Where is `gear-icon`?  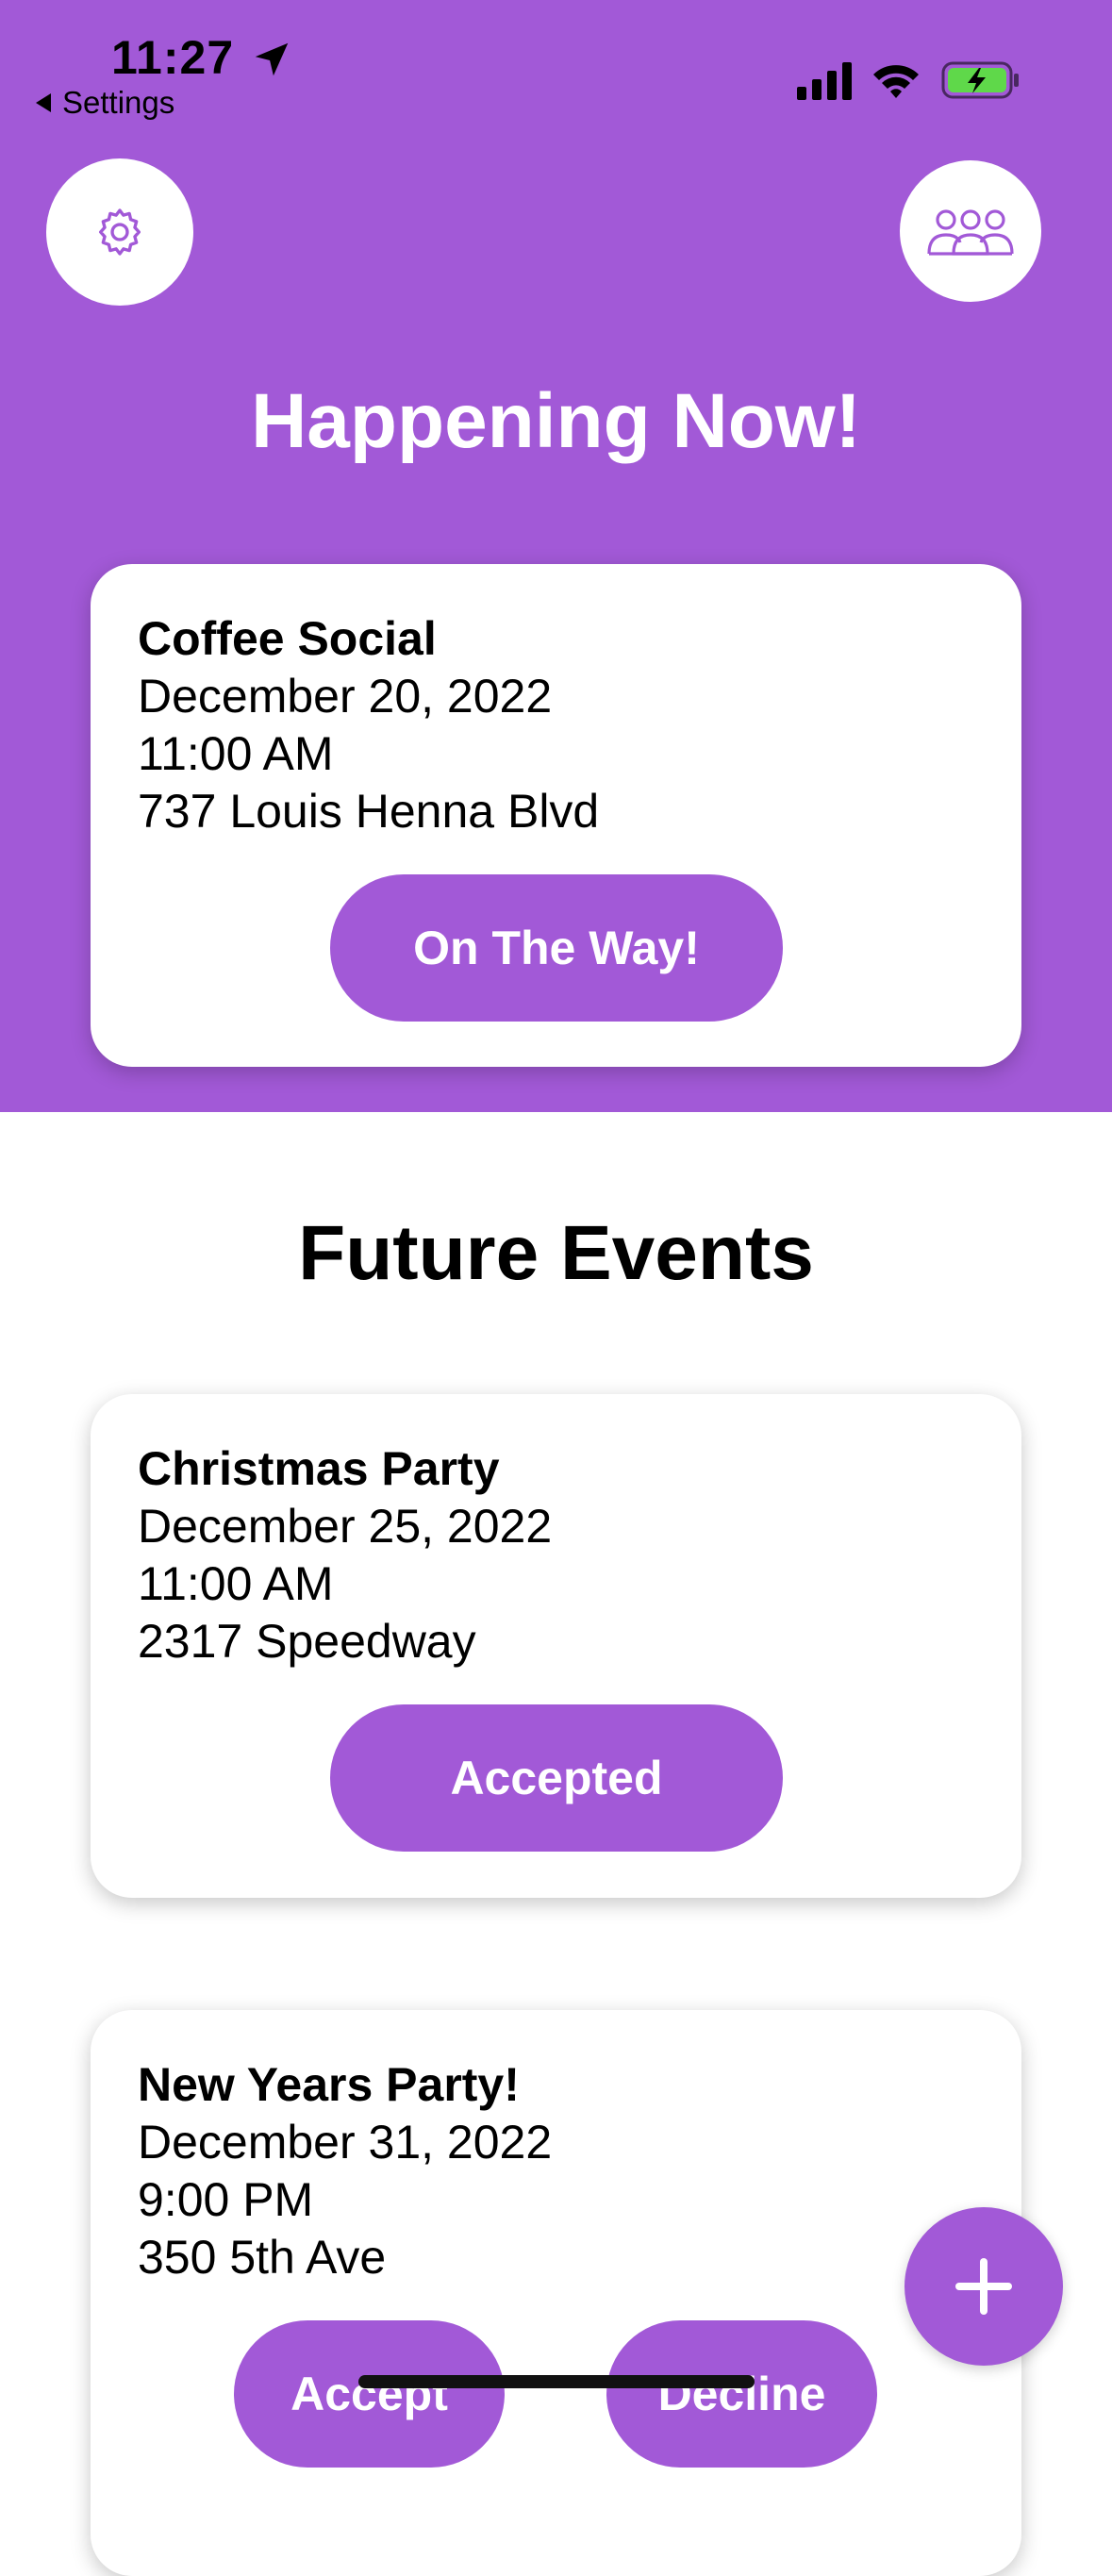 gear-icon is located at coordinates (120, 232).